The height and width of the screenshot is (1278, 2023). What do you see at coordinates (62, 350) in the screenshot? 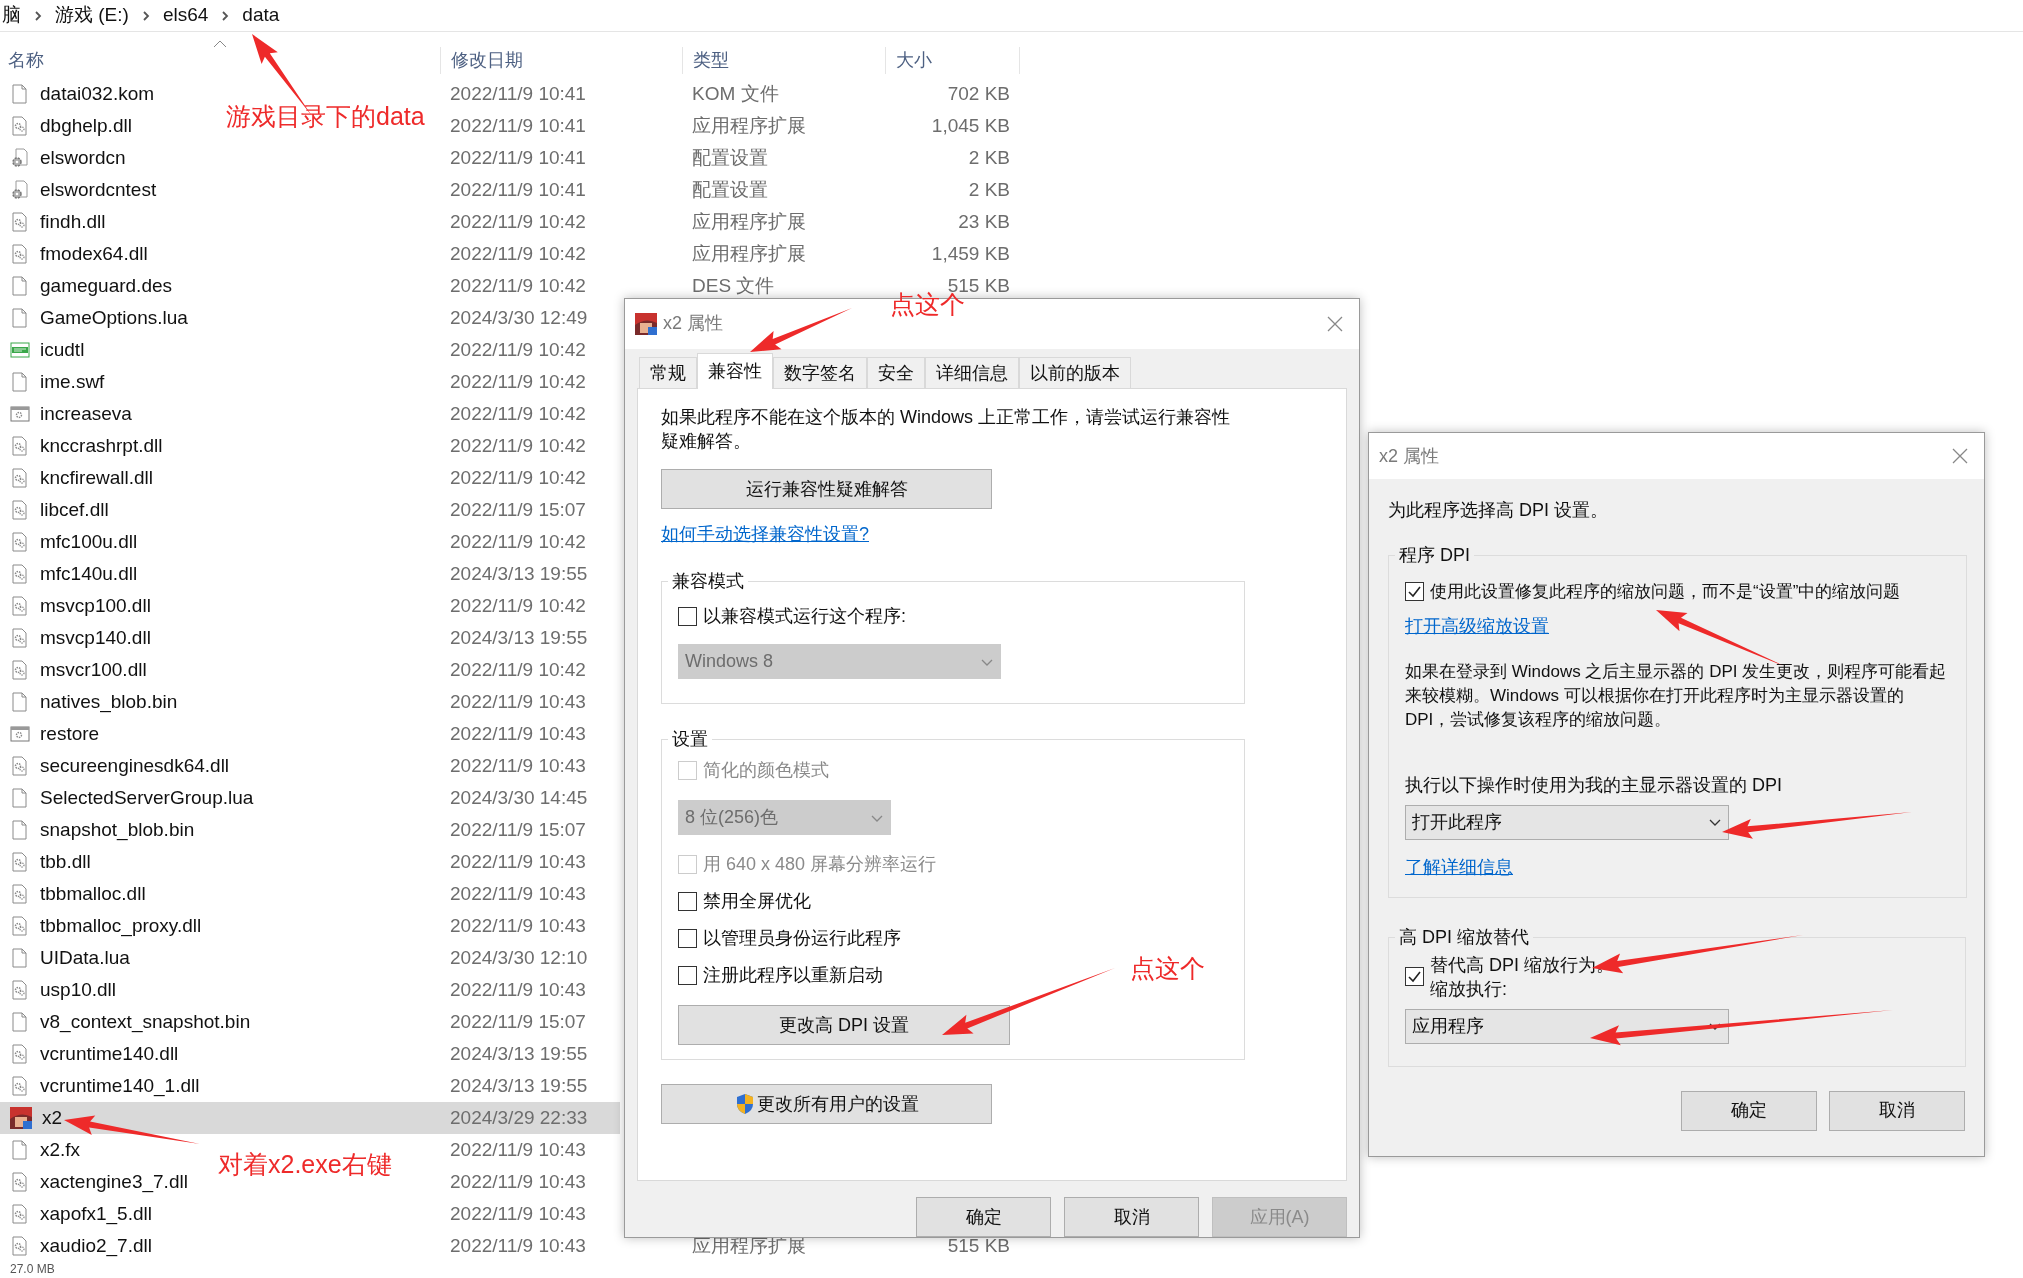
I see `file-name: icudtl` at bounding box center [62, 350].